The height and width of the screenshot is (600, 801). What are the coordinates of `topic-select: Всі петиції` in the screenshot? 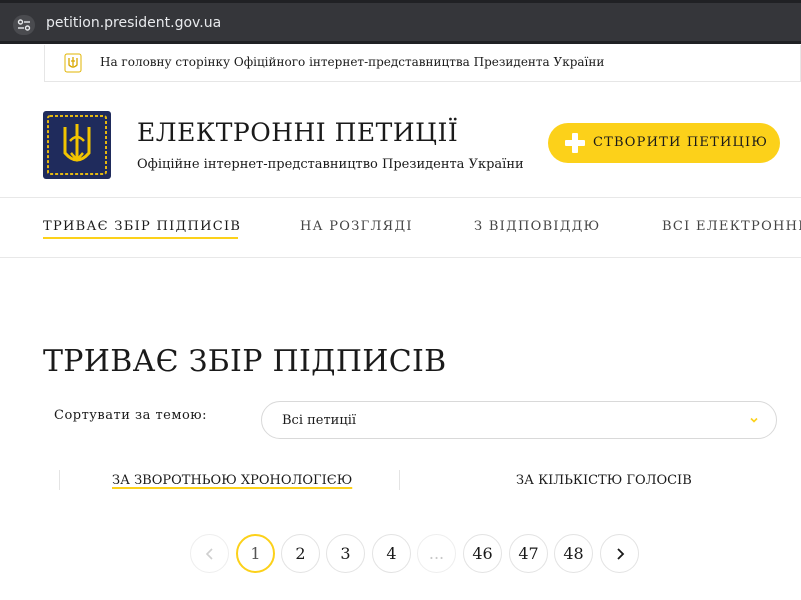 It's located at (519, 420).